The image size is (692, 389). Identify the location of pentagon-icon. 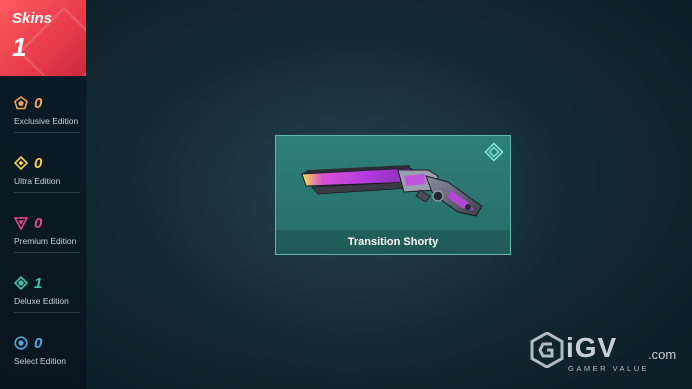
(21, 103).